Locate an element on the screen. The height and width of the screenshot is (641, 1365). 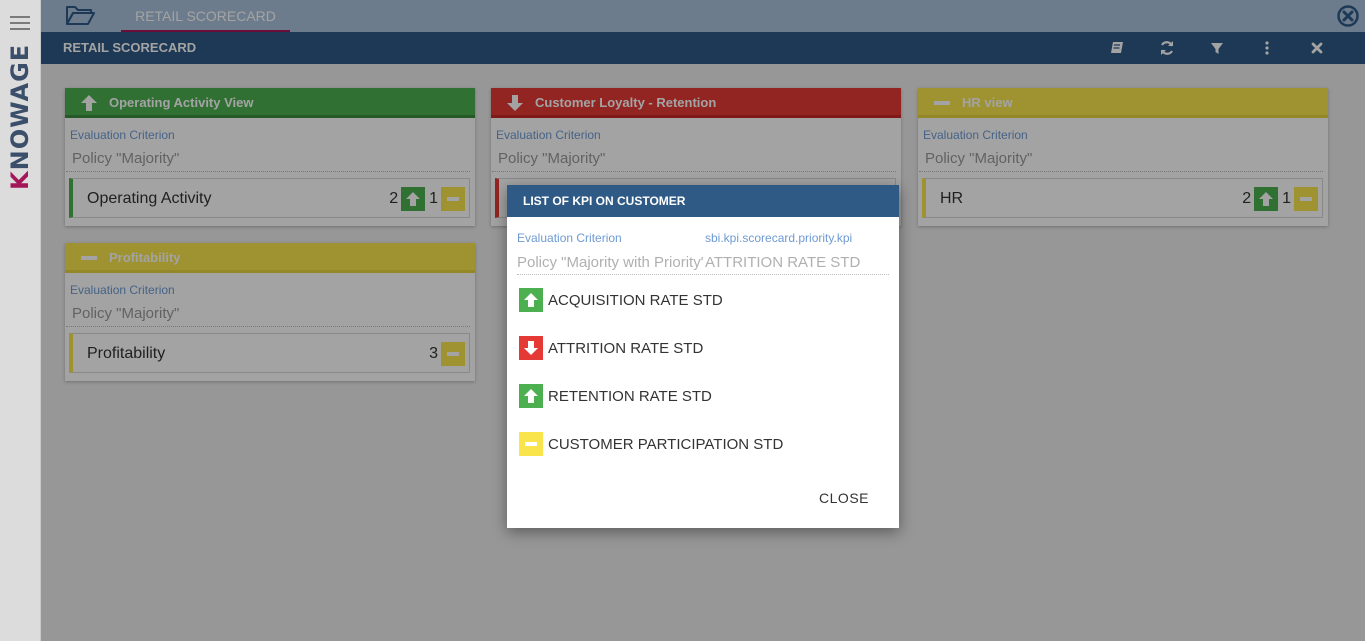
priority-value: ATTRITION RATE STD is located at coordinates (783, 262).